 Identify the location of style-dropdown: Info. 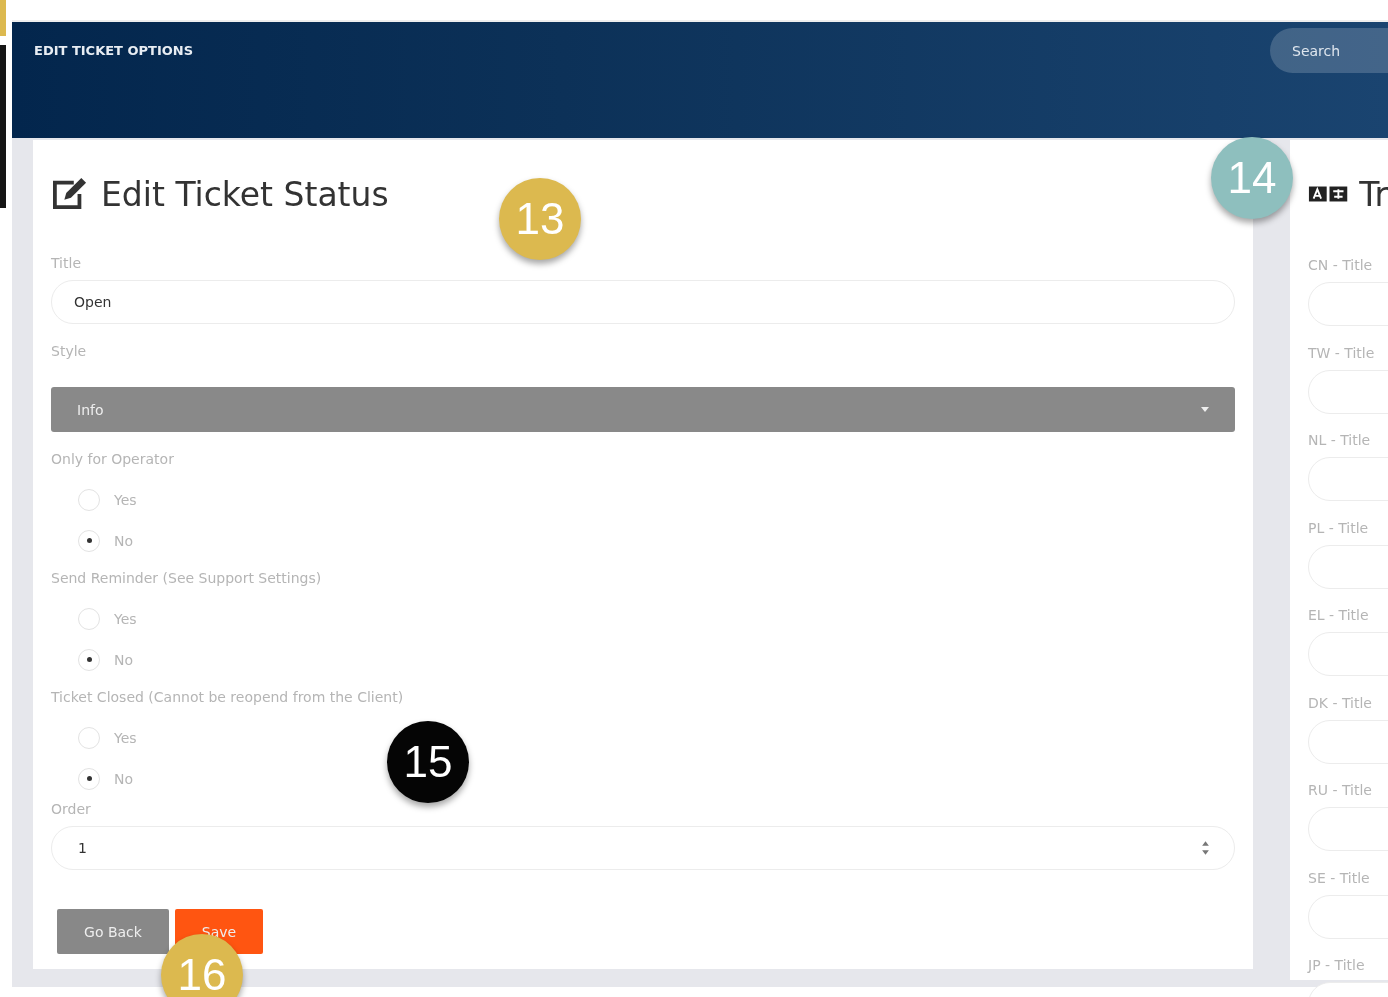
(643, 409).